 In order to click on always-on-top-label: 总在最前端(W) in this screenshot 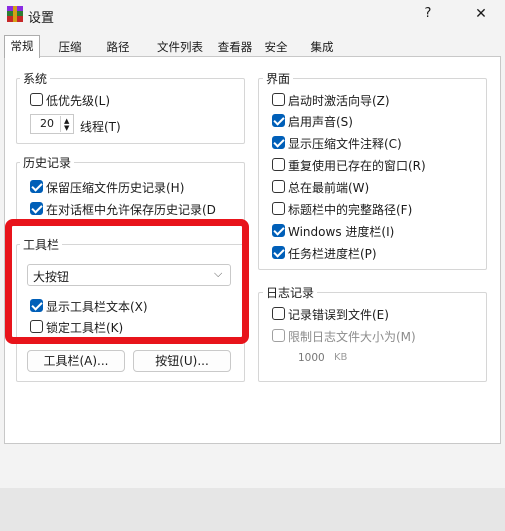, I will do `click(329, 188)`.